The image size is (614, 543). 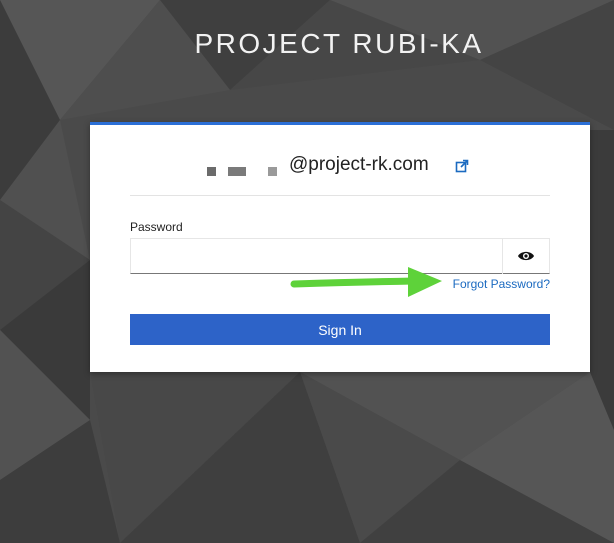 What do you see at coordinates (340, 329) in the screenshot?
I see `sign-in-button: Sign In` at bounding box center [340, 329].